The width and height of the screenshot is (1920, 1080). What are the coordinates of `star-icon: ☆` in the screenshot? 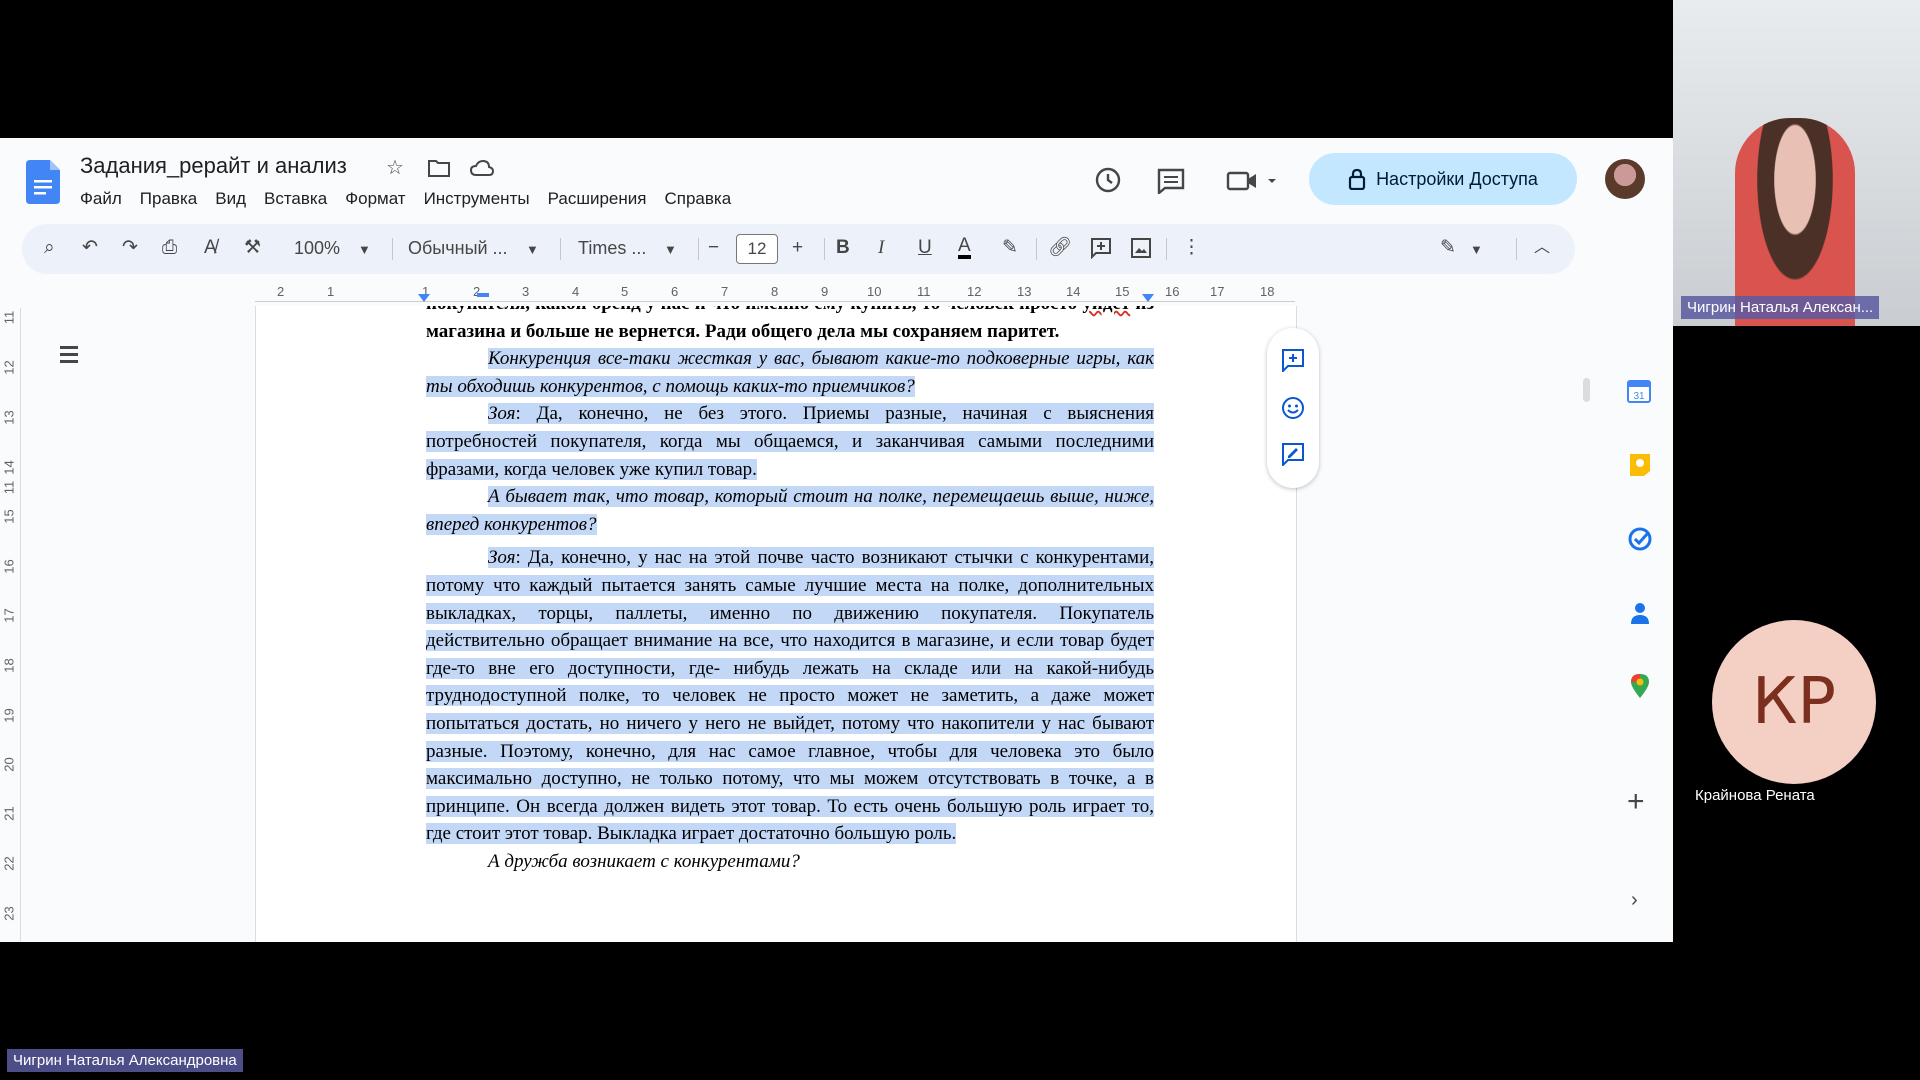 It's located at (395, 168).